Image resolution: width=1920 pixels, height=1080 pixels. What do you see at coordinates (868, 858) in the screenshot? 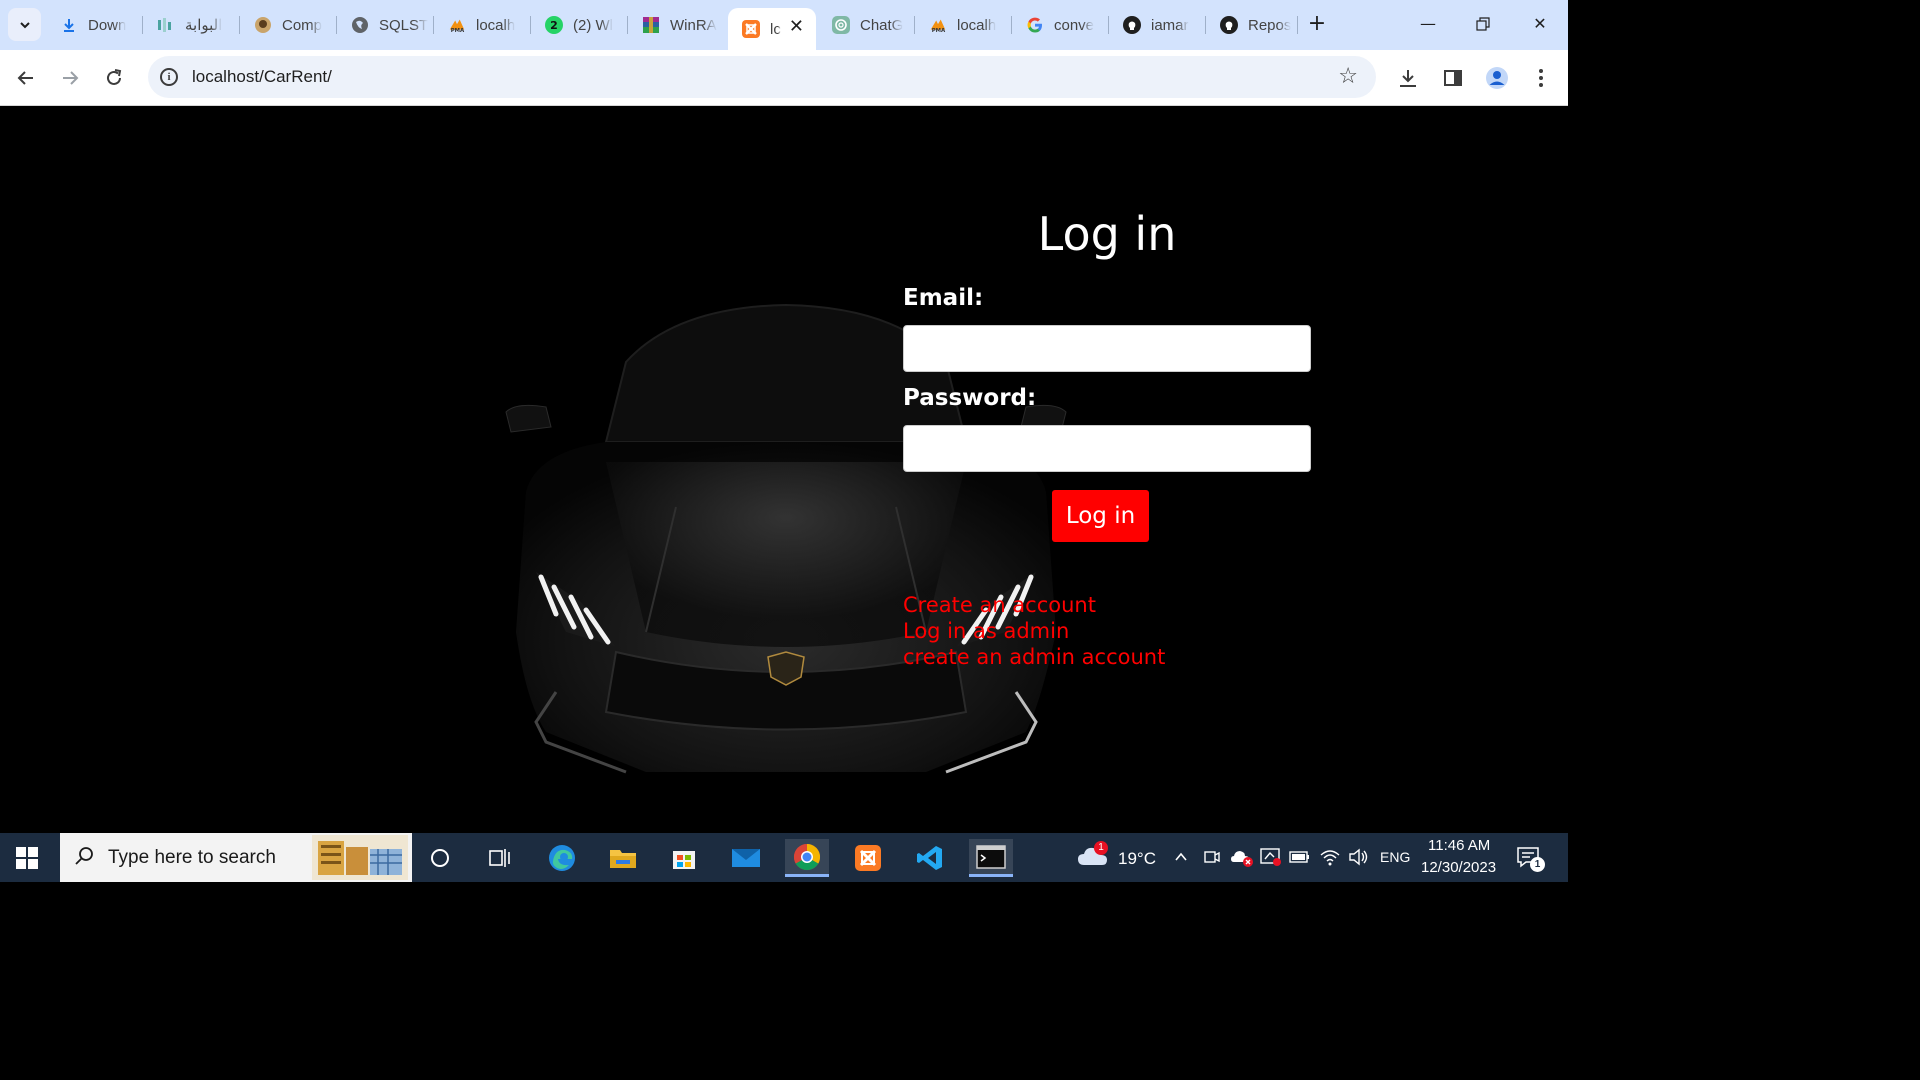
I see `taskbar-xampp` at bounding box center [868, 858].